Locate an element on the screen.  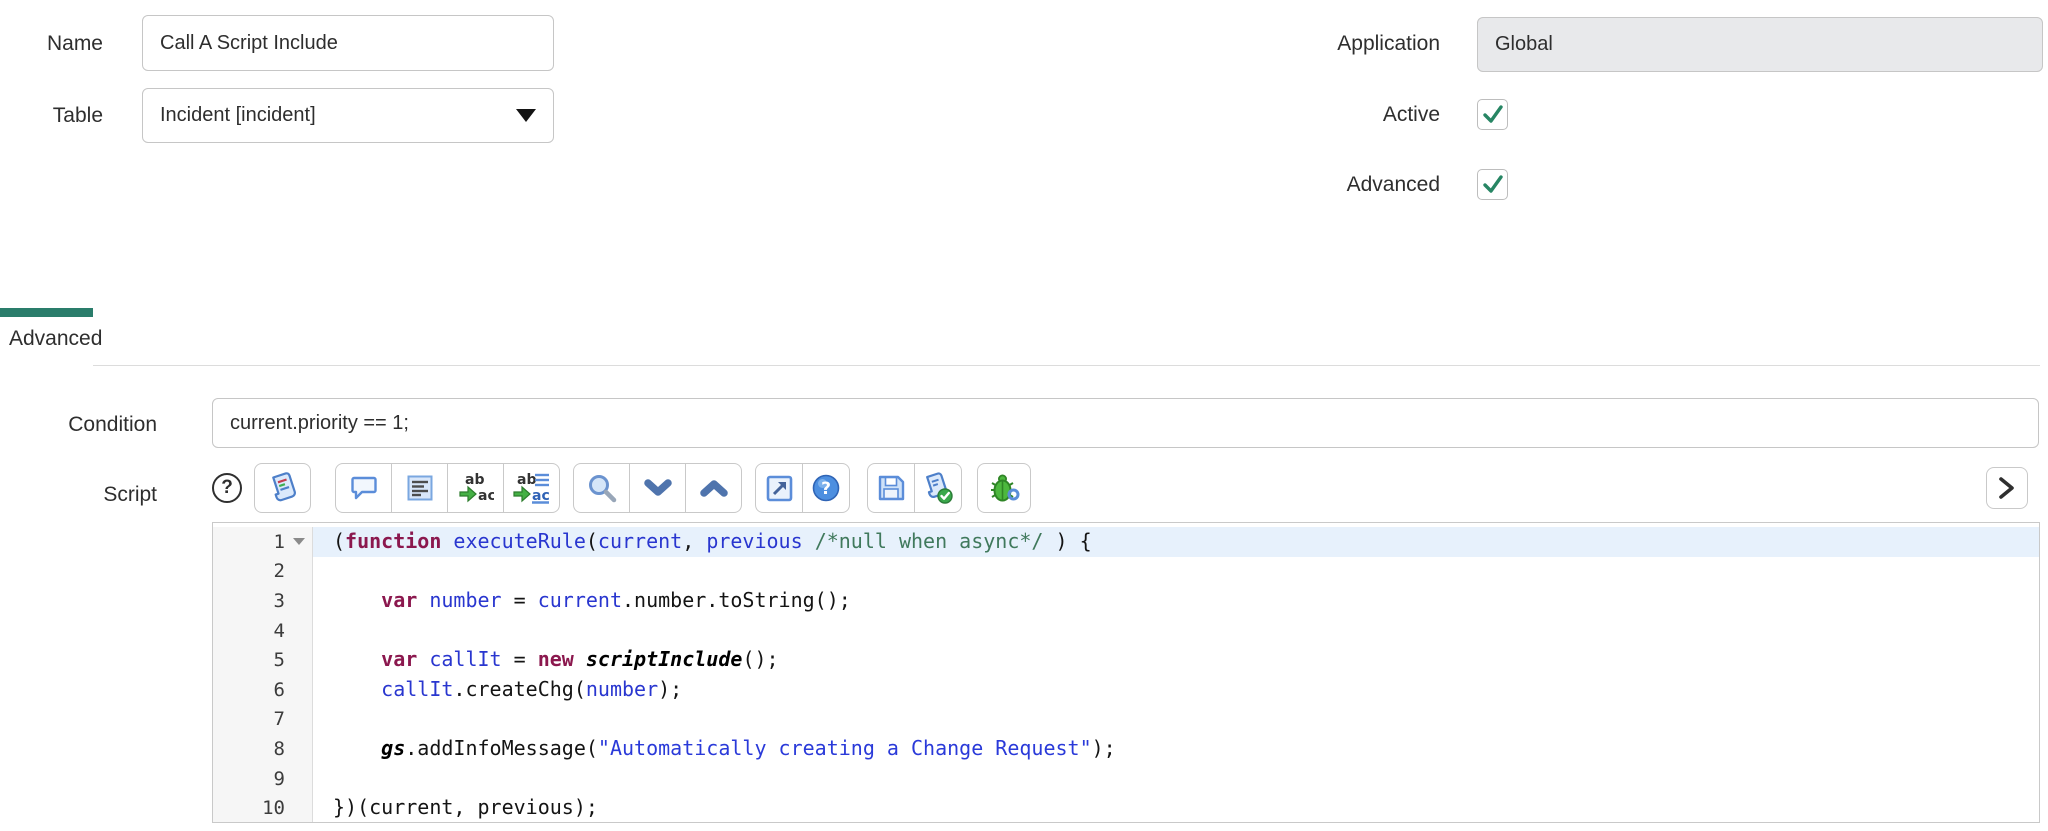
line-gutter: 5 is located at coordinates (263, 660).